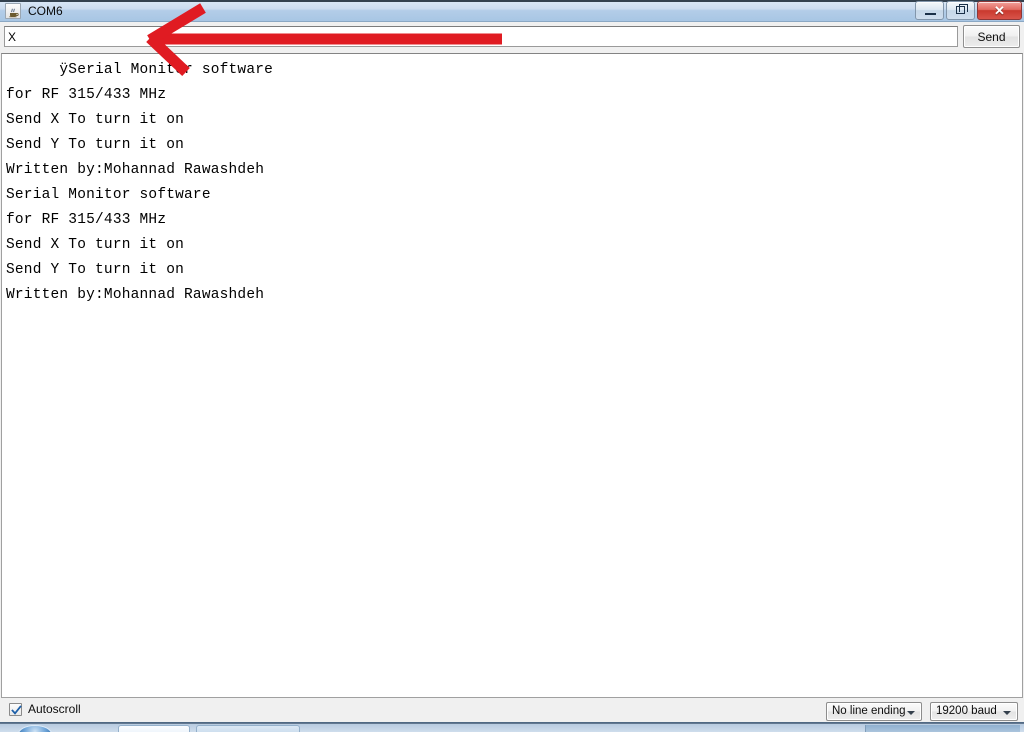  Describe the element at coordinates (869, 711) in the screenshot. I see `line-ending-value: No line ending` at that location.